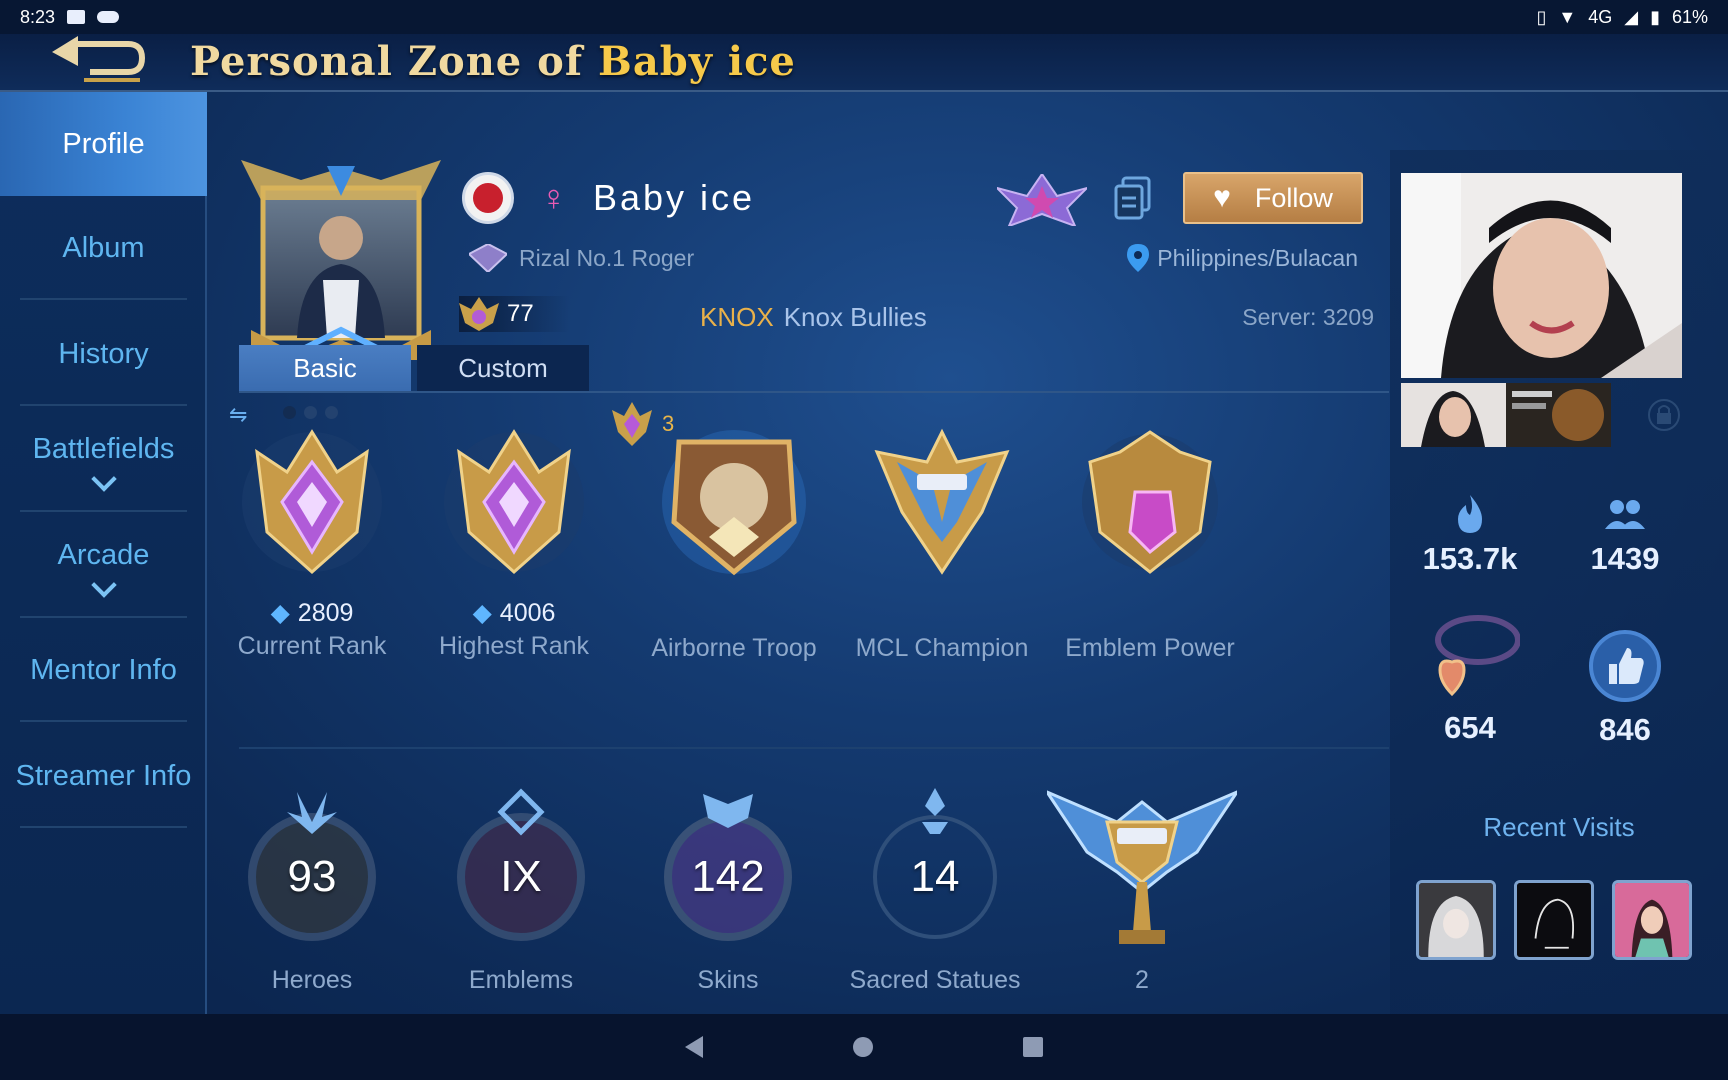 The width and height of the screenshot is (1728, 1080). I want to click on airborne-troop-badge: Airborne Troop, so click(734, 542).